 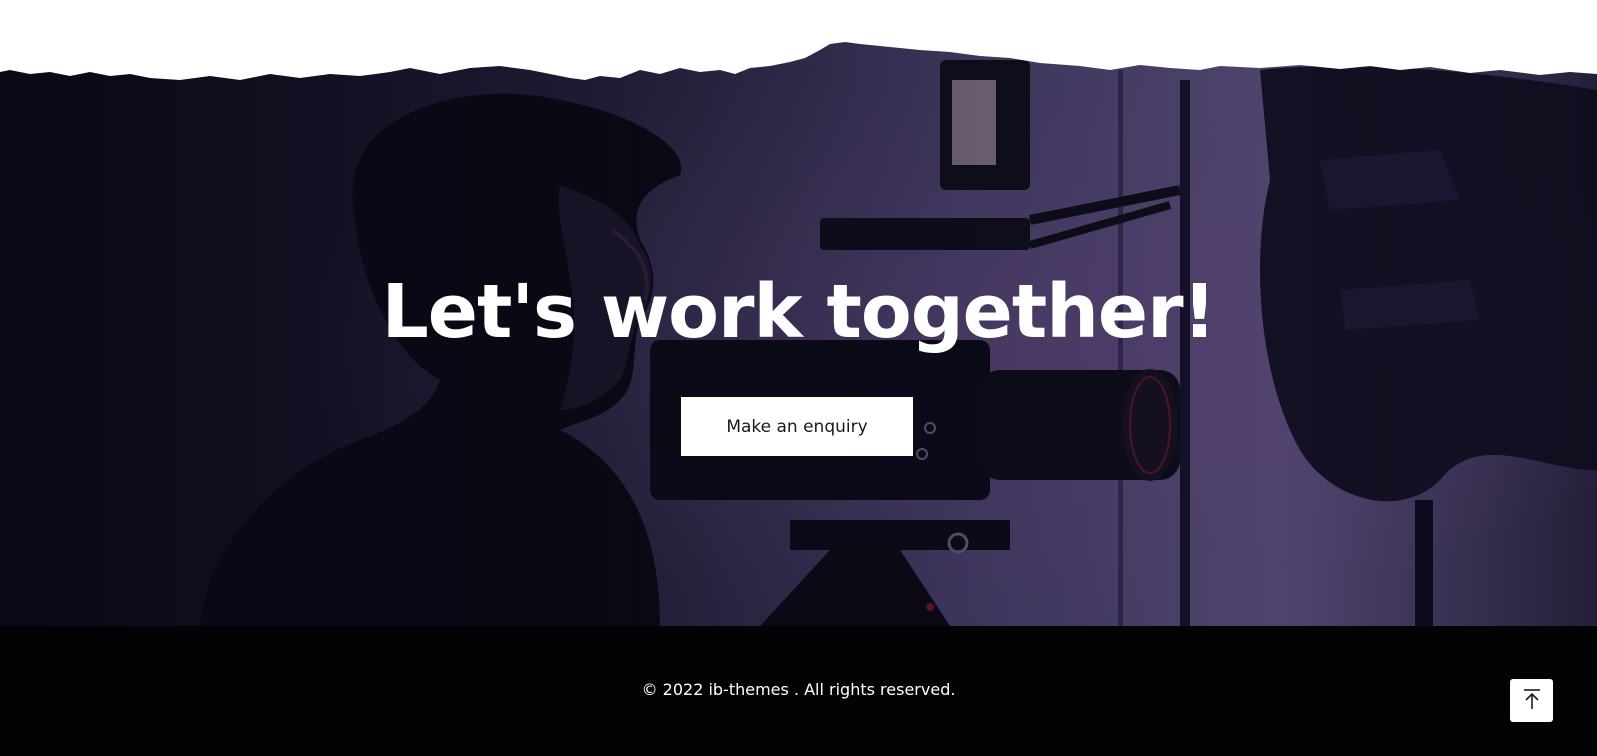 What do you see at coordinates (797, 426) in the screenshot?
I see `make-enquiry-button: Make an enquiry` at bounding box center [797, 426].